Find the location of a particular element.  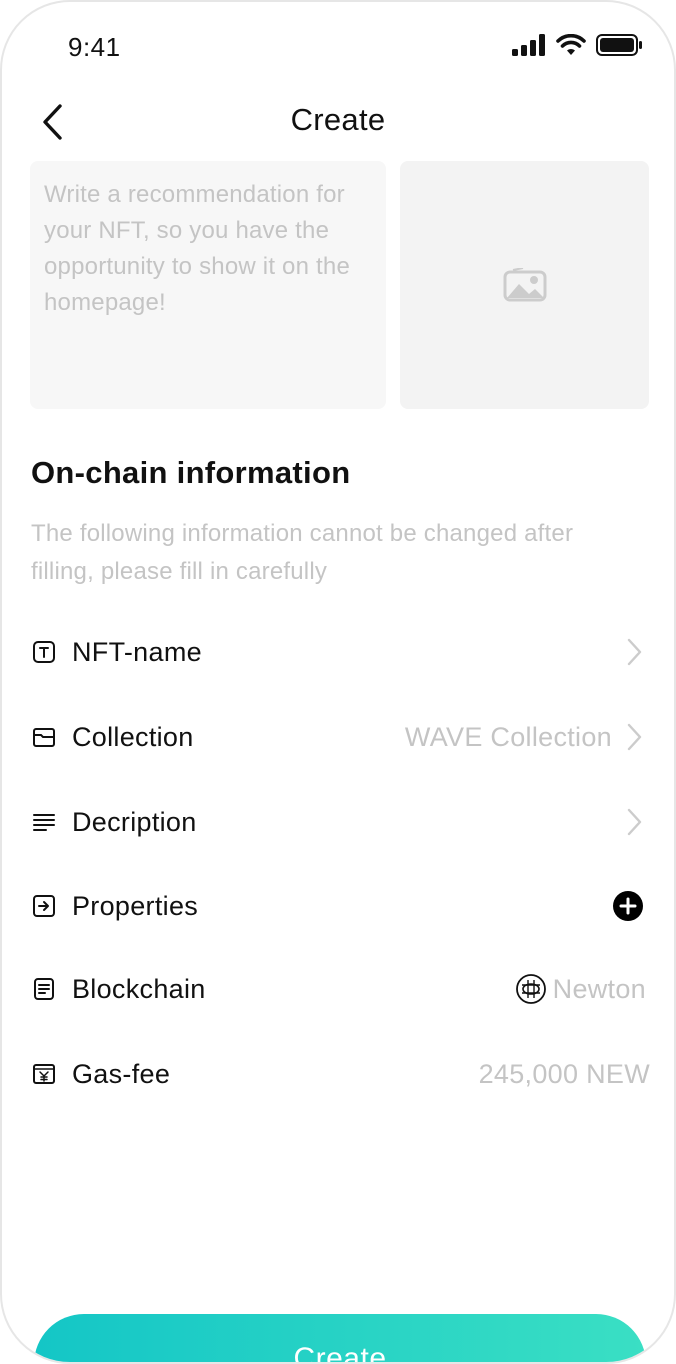

collection-value: WAVE Collection is located at coordinates (508, 736).